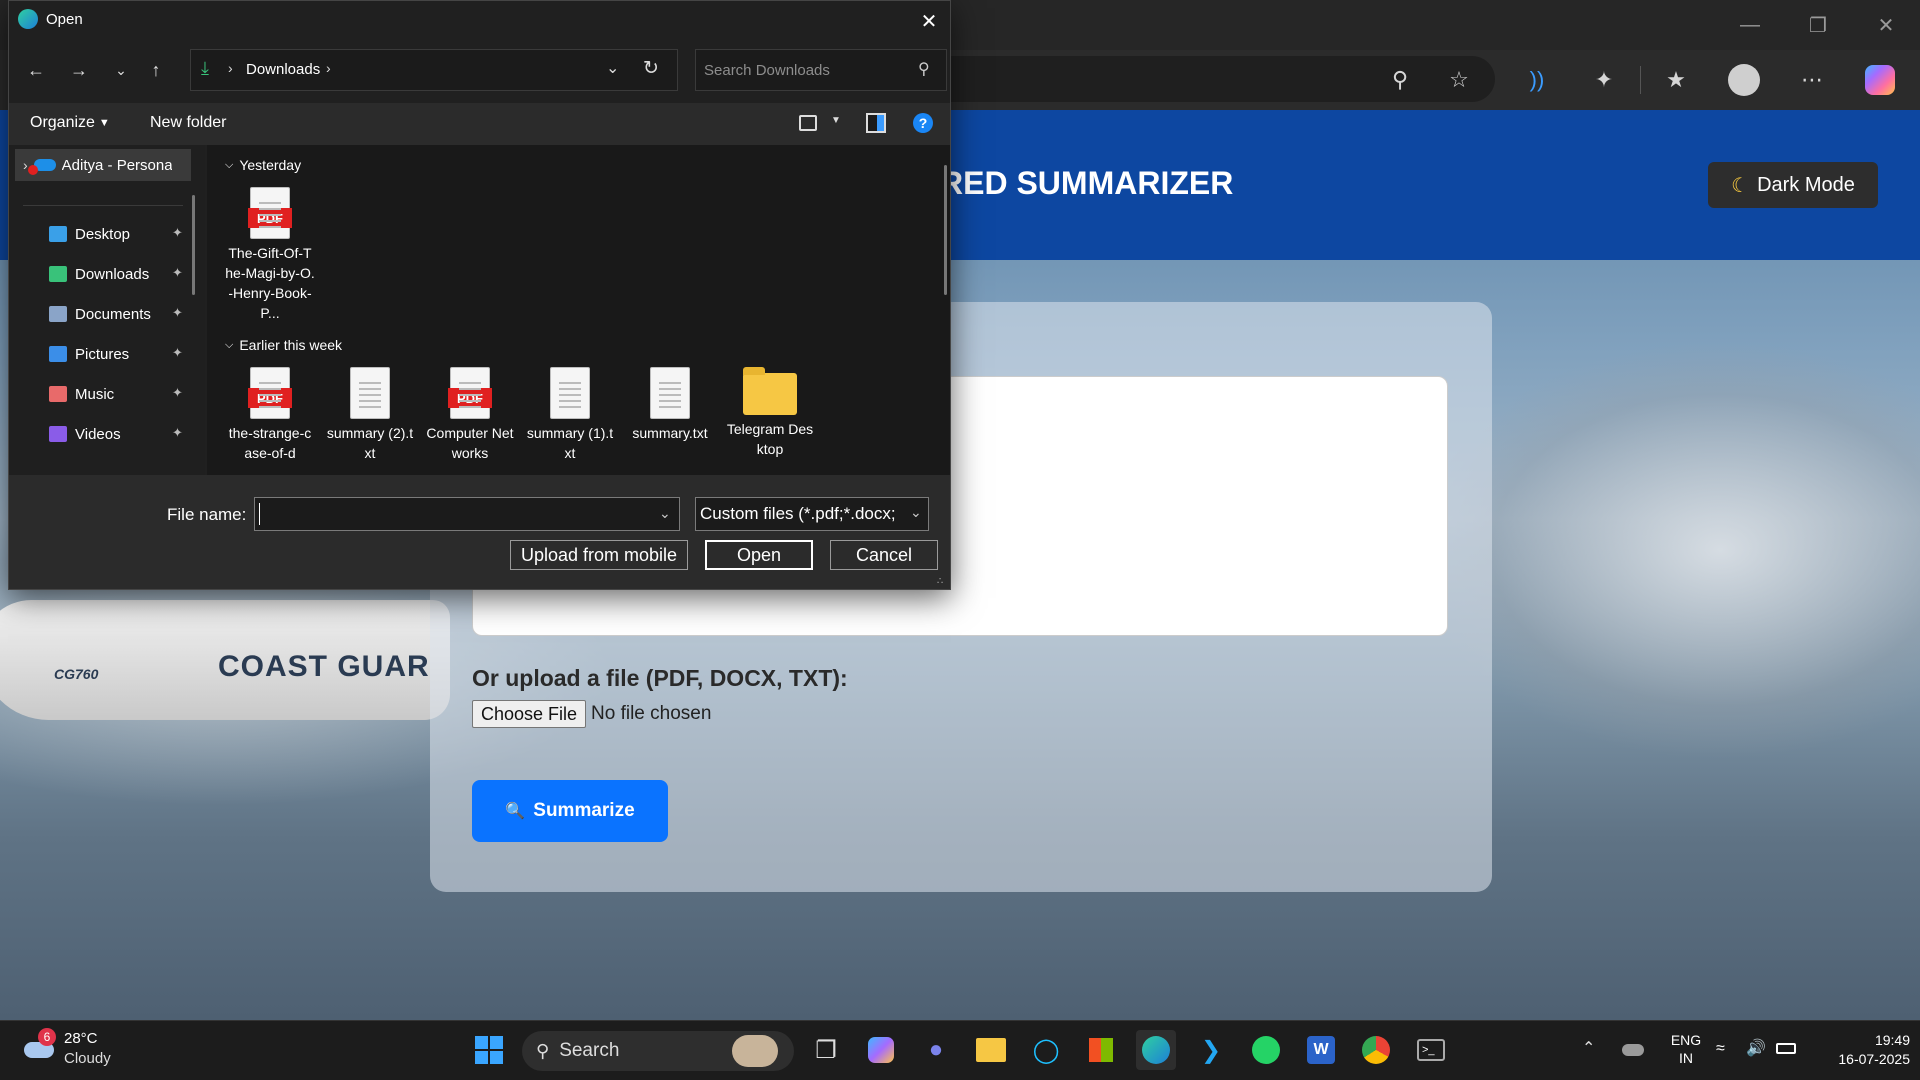  I want to click on file-item: PDF the-strange-case-of-d, so click(270, 415).